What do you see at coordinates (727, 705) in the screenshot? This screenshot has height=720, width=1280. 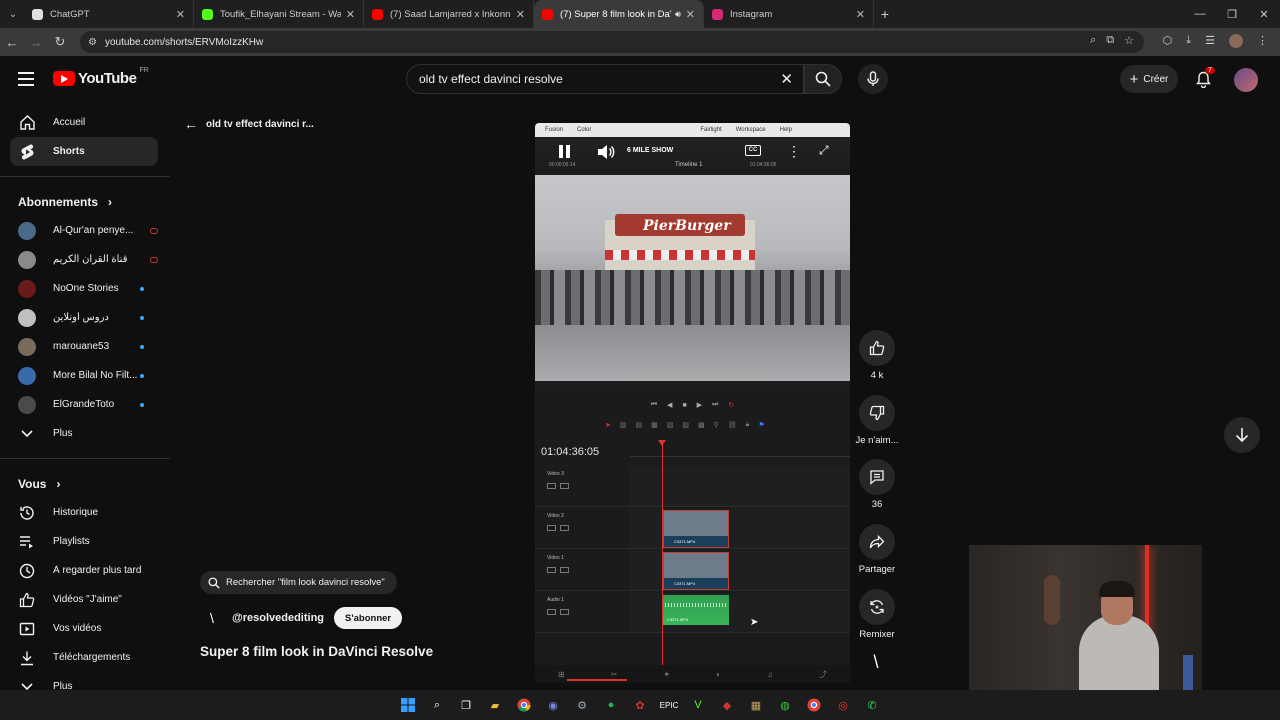 I see `app-red-icon: ◆` at bounding box center [727, 705].